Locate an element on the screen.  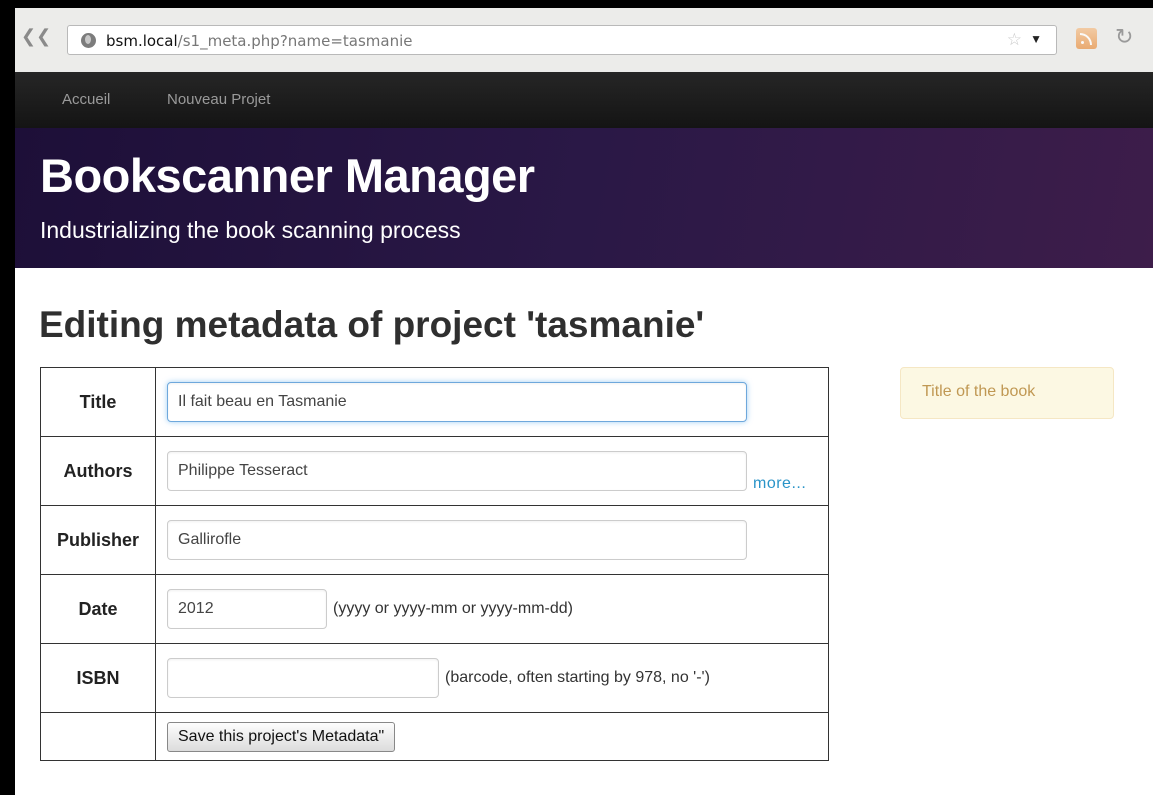
date-label: Date is located at coordinates (98, 609).